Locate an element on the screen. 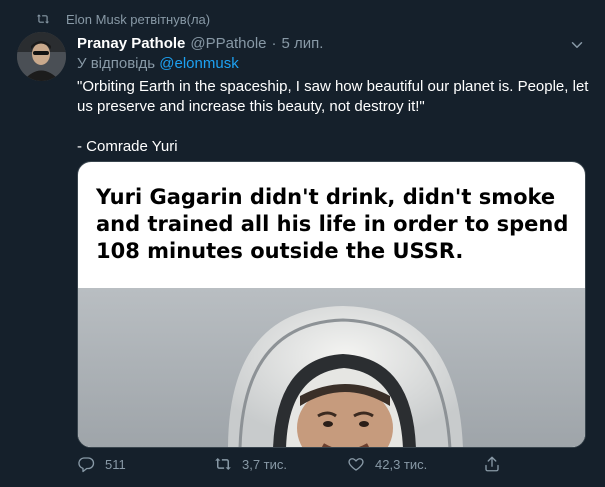 This screenshot has width=605, height=487. tweet-attribution: - Comrade Yuri is located at coordinates (127, 146).